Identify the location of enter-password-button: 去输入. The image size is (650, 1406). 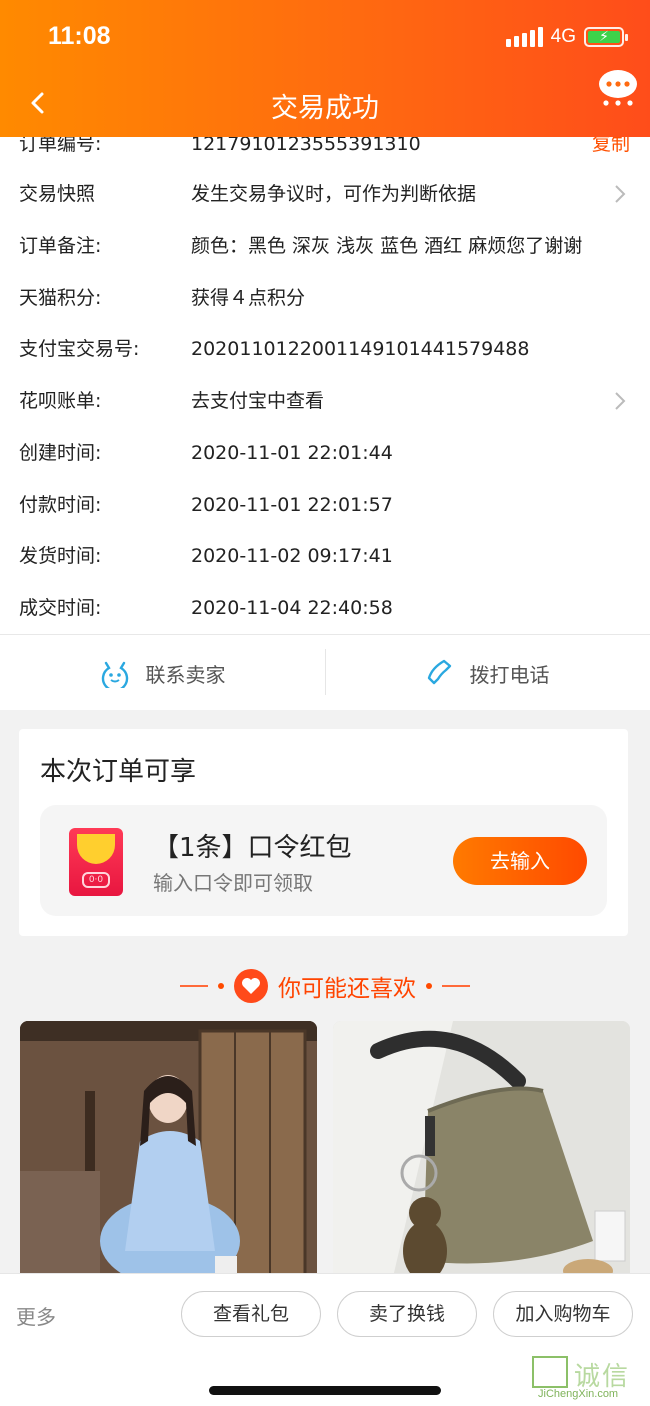
(520, 861).